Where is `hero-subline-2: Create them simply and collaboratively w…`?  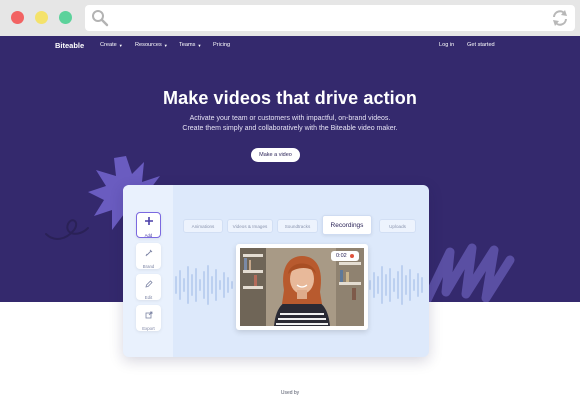
hero-subline-2: Create them simply and collaboratively w… is located at coordinates (290, 128).